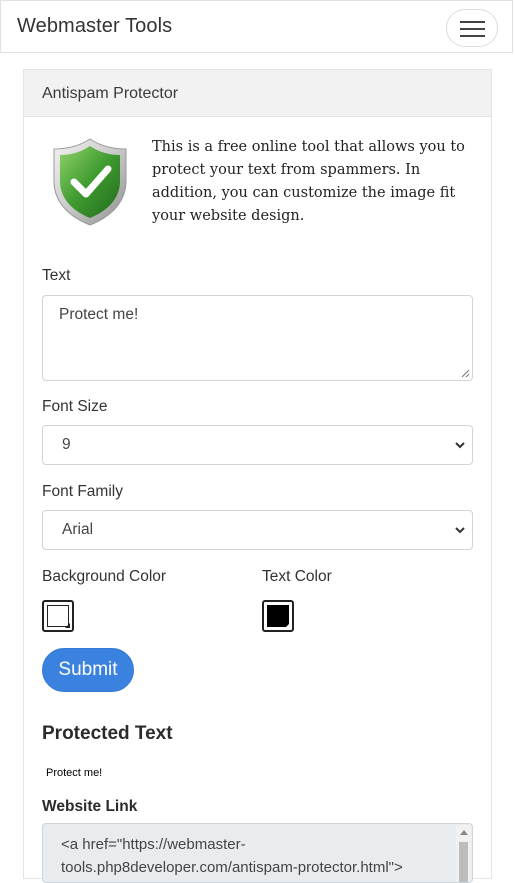 Image resolution: width=515 pixels, height=883 pixels. I want to click on text-label: Text, so click(56, 275).